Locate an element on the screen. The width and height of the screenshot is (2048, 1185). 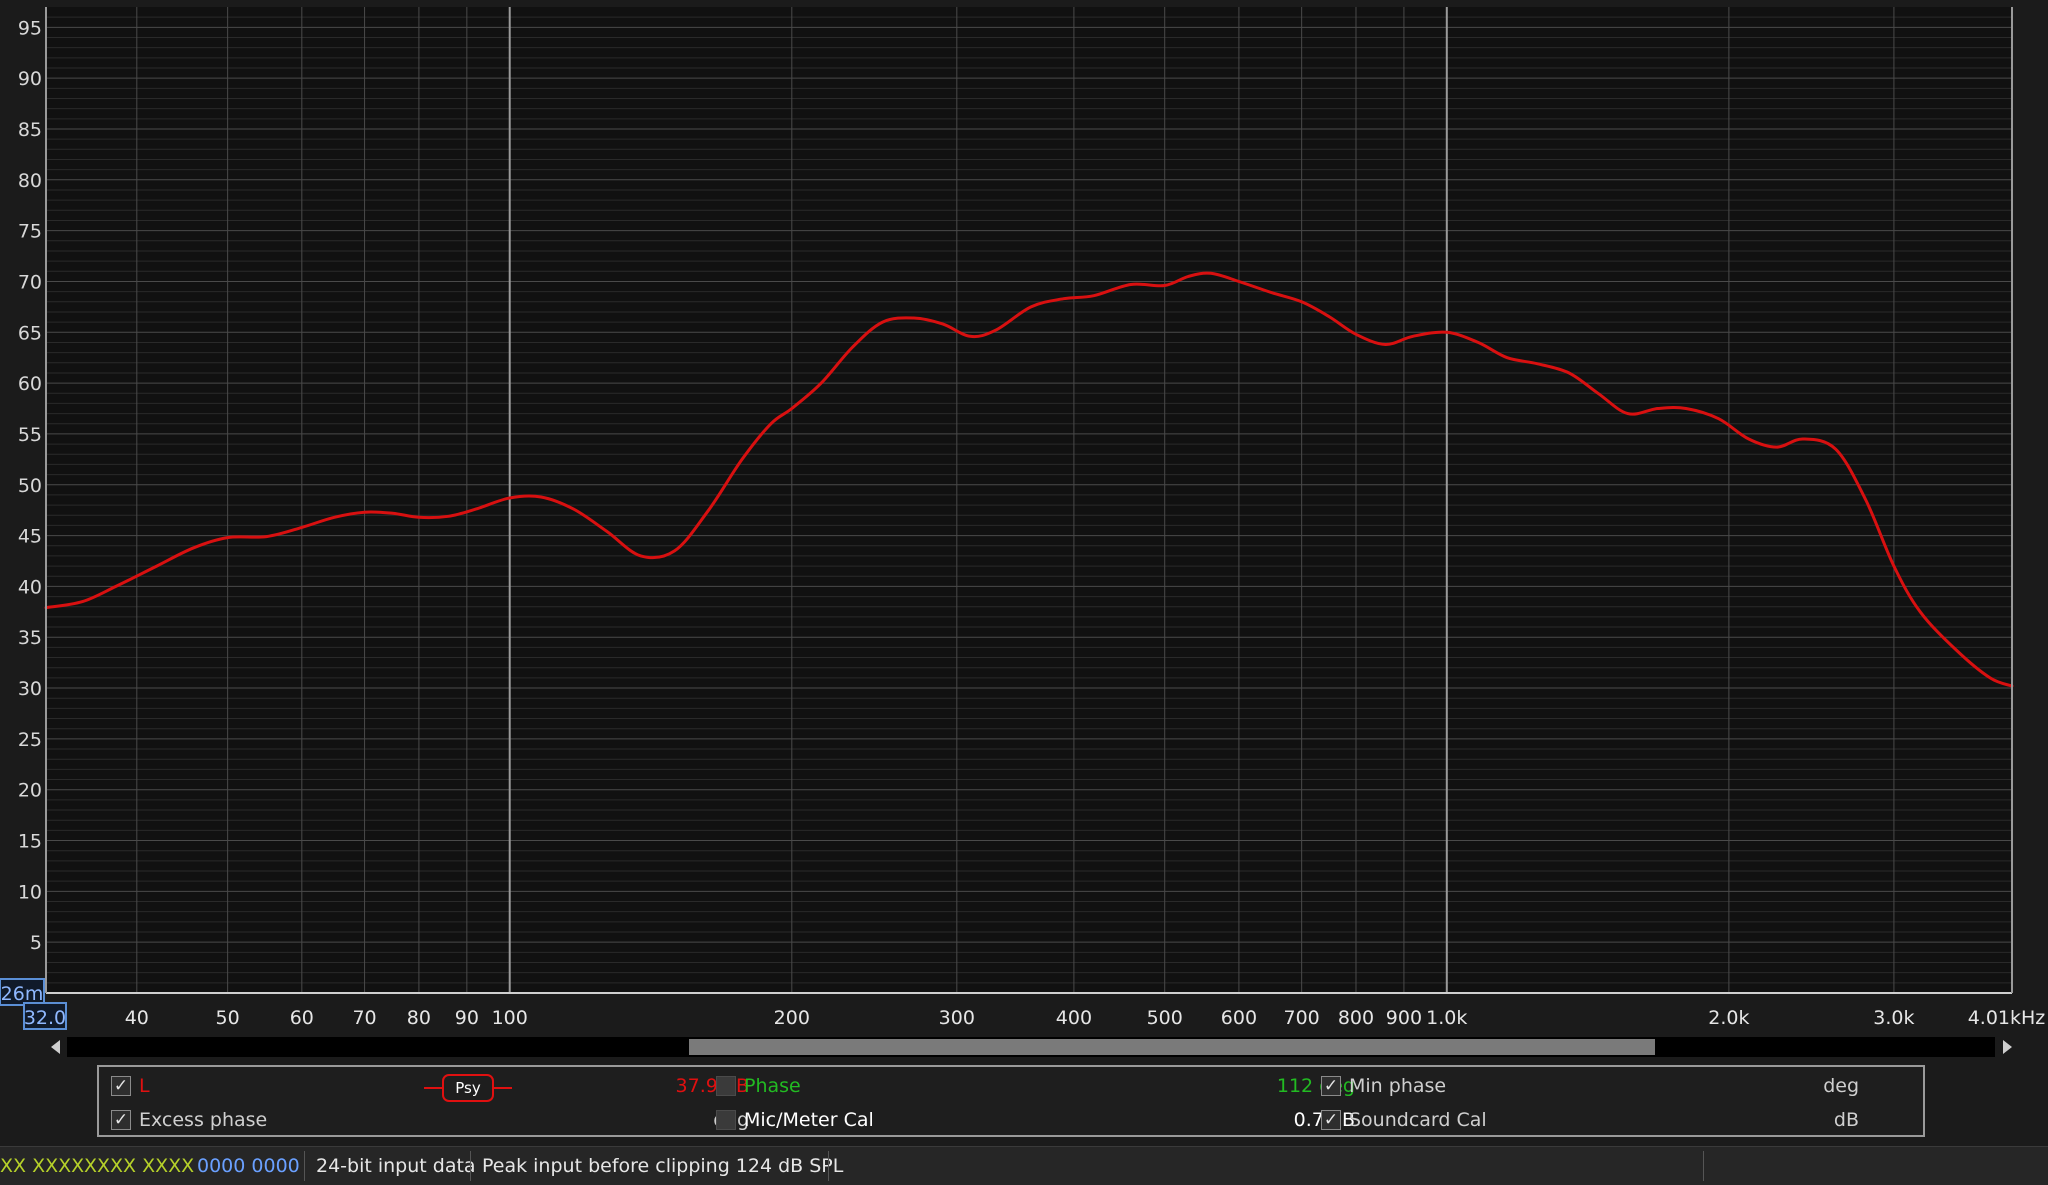
x-tick-label: 4.01 is located at coordinates (1989, 1018).